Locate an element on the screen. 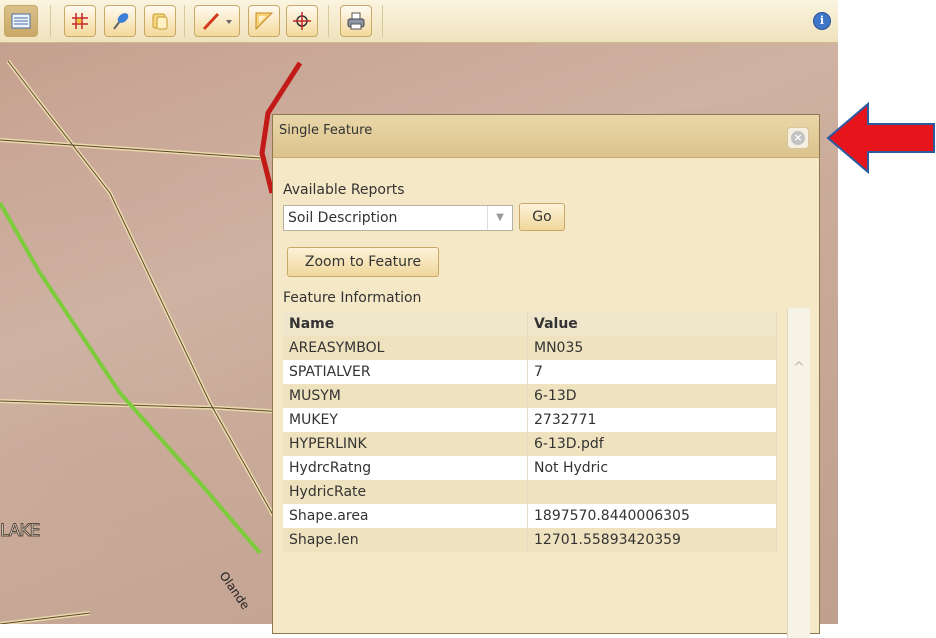  report-select: Soil Description ▼ is located at coordinates (398, 218).